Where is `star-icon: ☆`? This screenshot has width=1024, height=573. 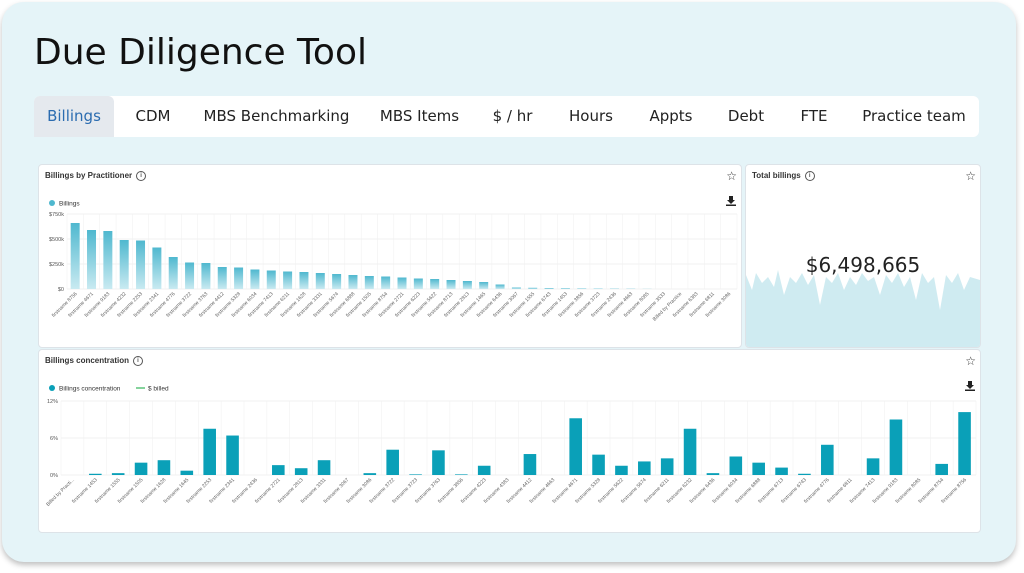
star-icon: ☆ is located at coordinates (970, 176).